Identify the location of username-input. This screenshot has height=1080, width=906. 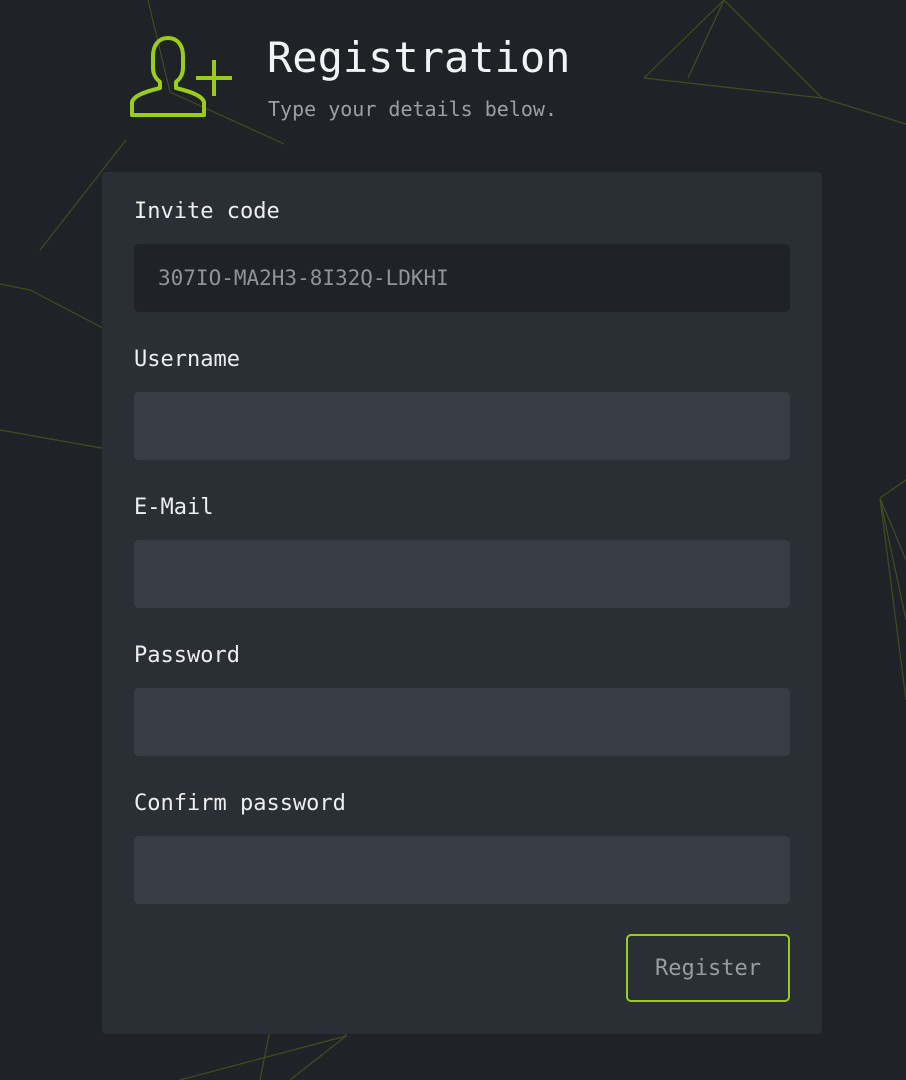
(462, 426).